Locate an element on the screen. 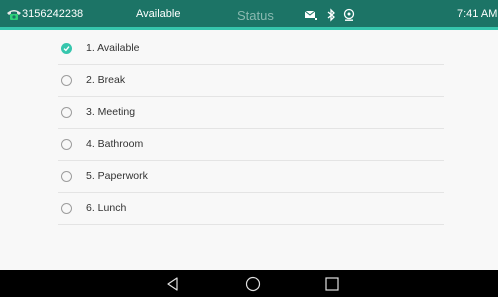  phone-icon is located at coordinates (14, 14).